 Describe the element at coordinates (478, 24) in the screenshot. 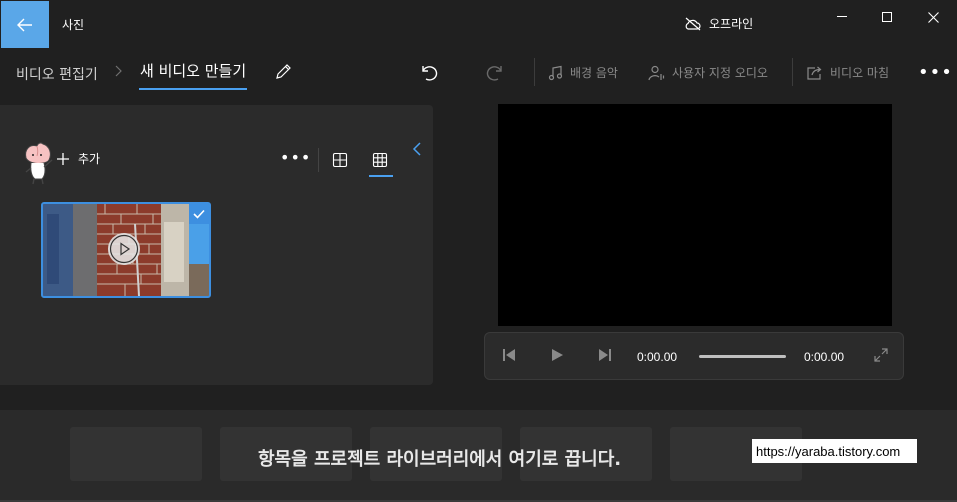

I see `title-bar: 사진 오프라인` at that location.